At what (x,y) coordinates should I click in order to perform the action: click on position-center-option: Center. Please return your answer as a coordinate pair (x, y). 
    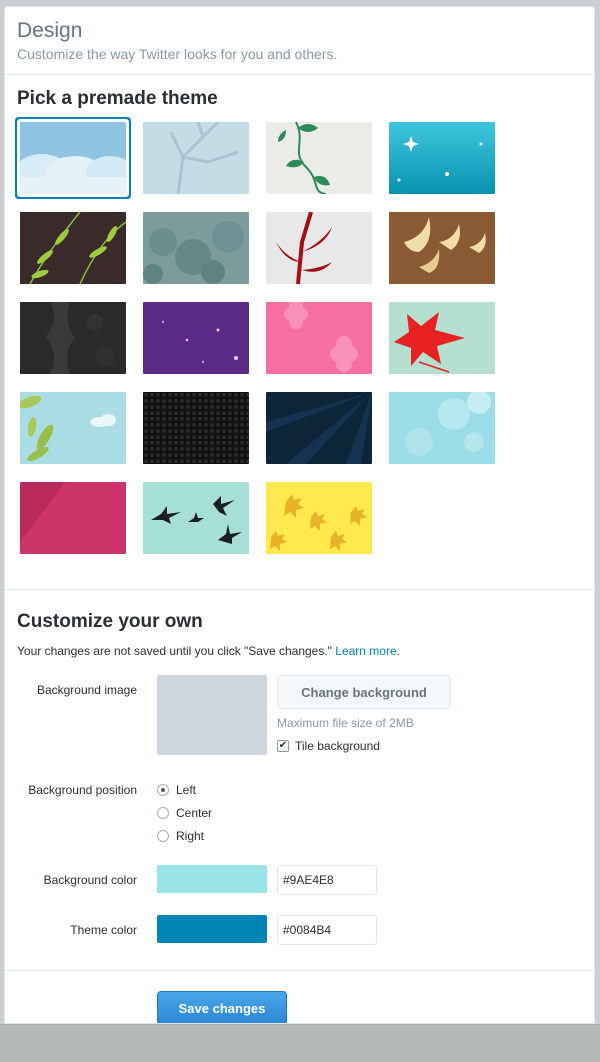
    Looking at the image, I should click on (184, 813).